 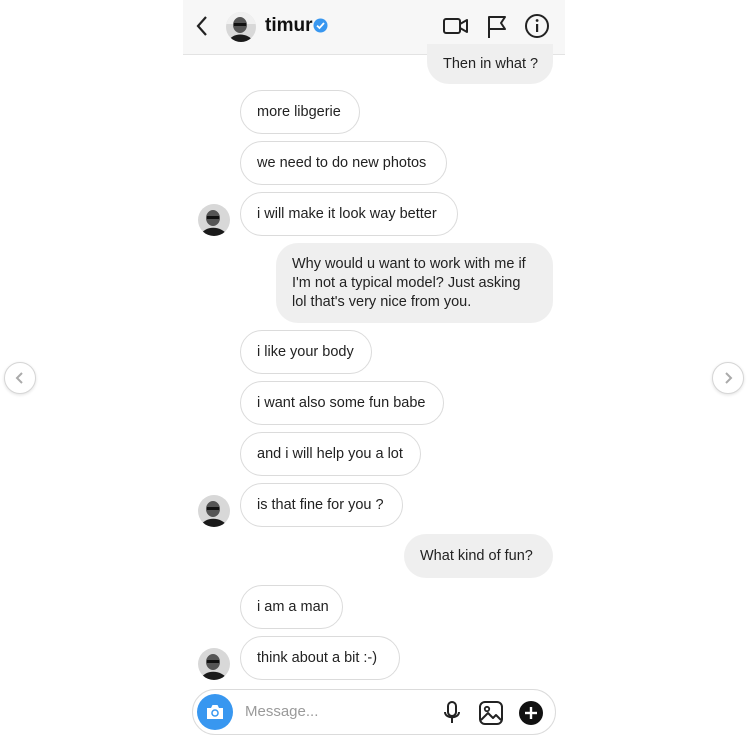 What do you see at coordinates (330, 454) in the screenshot?
I see `message-bubble-incoming: and i will help you a lot` at bounding box center [330, 454].